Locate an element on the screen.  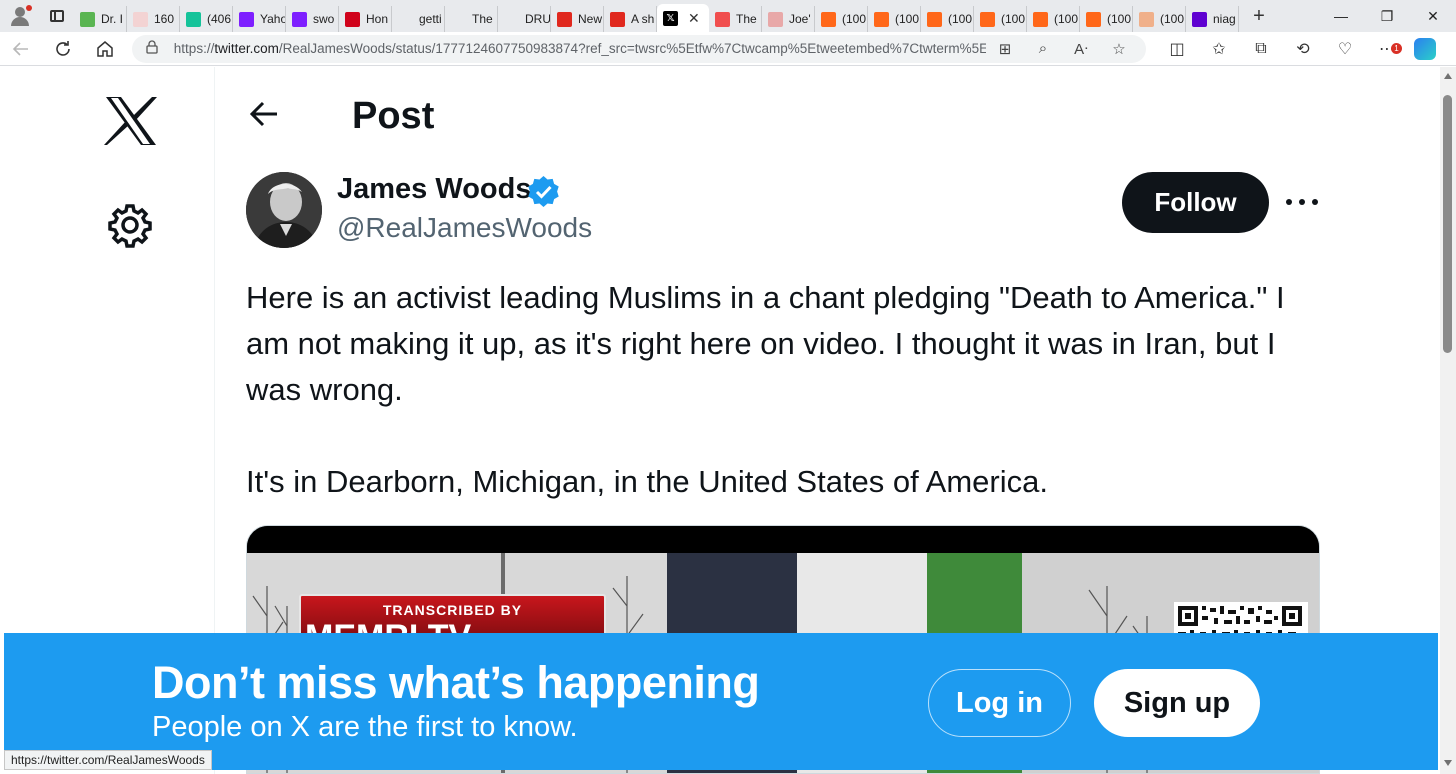
drudge-icon is located at coordinates (511, 19).